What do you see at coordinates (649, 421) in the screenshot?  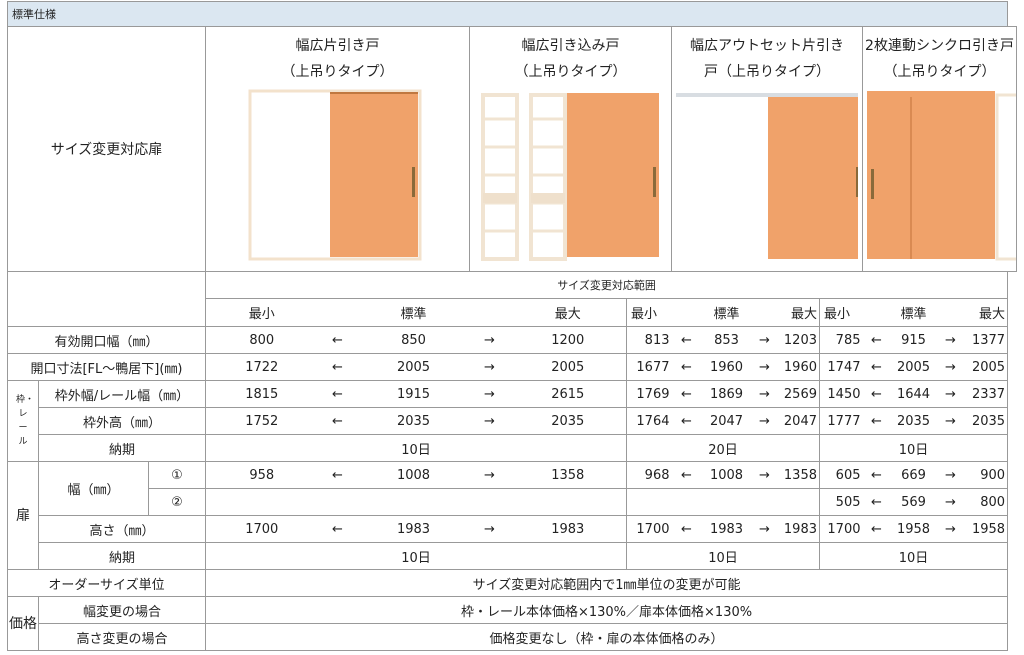 I see `value-cell: 1764` at bounding box center [649, 421].